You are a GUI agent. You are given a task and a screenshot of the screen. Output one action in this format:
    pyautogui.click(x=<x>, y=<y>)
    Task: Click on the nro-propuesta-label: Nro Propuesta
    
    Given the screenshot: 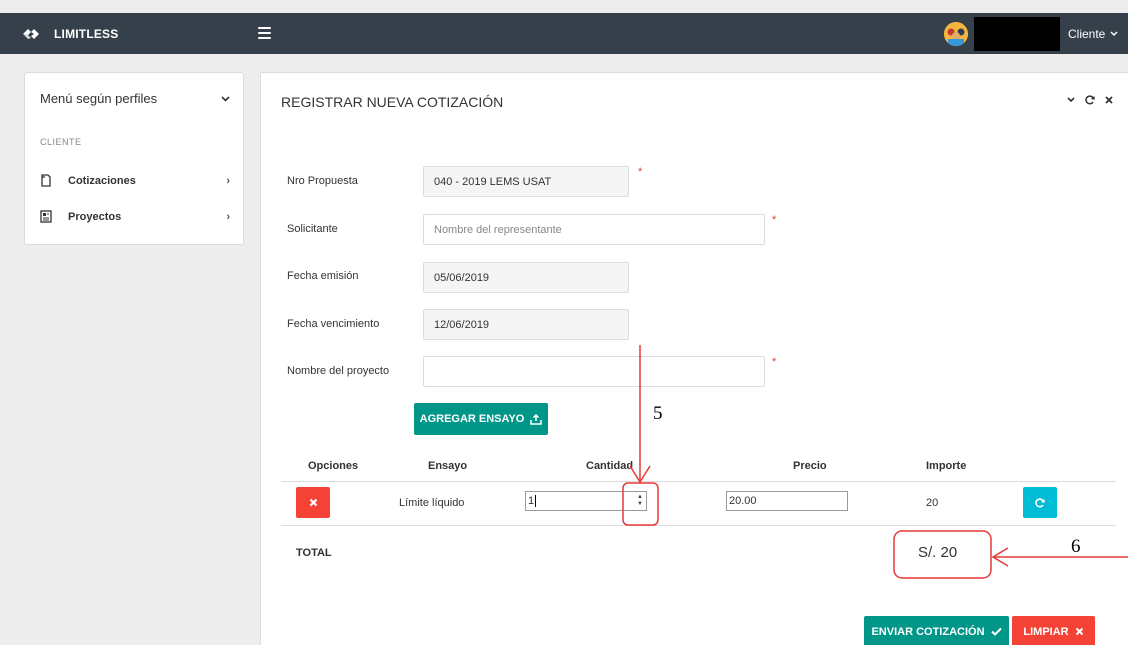 What is the action you would take?
    pyautogui.click(x=322, y=181)
    